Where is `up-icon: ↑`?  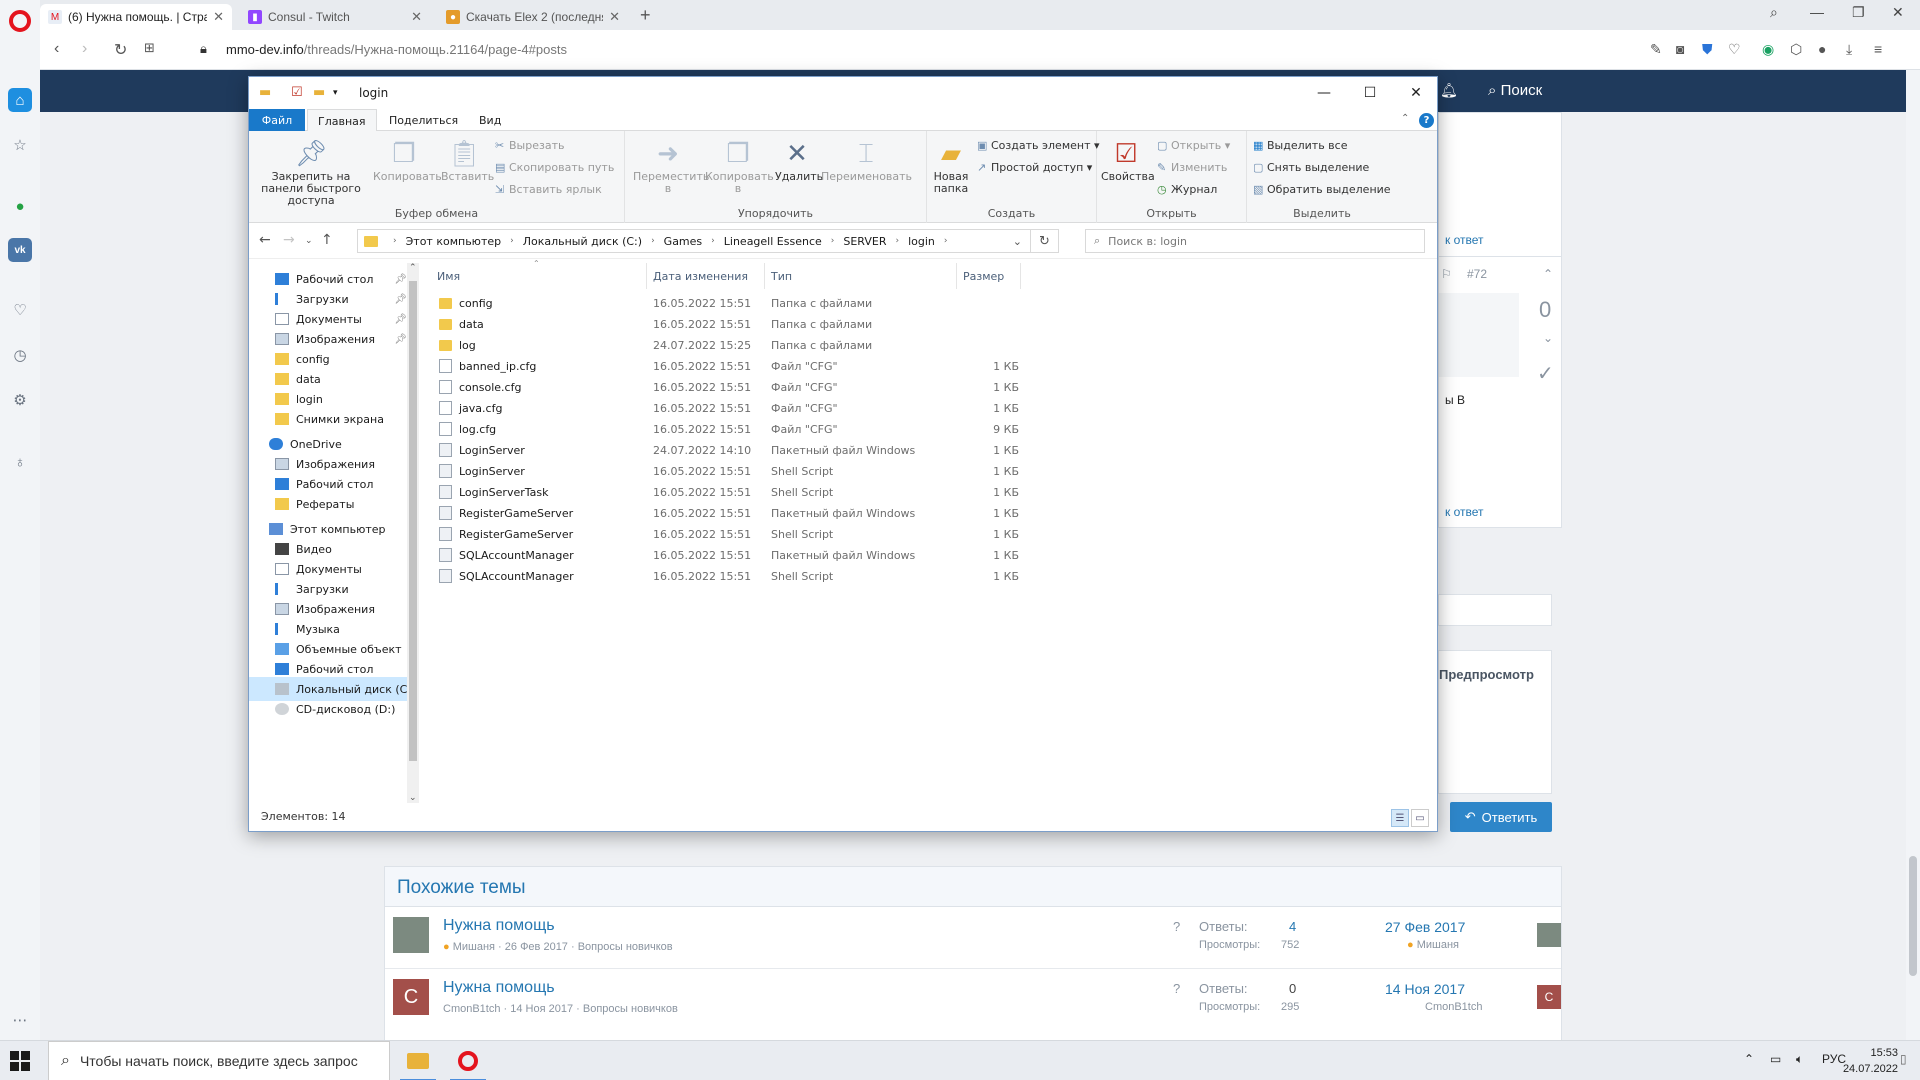 up-icon: ↑ is located at coordinates (327, 240).